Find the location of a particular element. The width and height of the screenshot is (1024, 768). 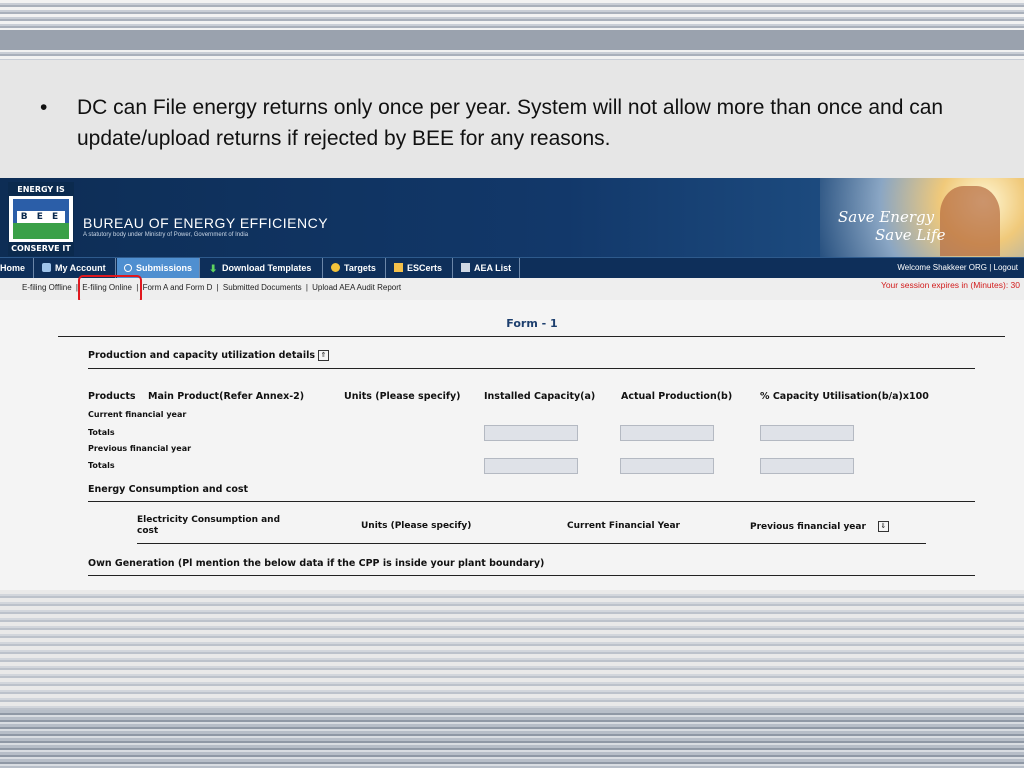

nav-targets-label: Targets is located at coordinates (360, 268).